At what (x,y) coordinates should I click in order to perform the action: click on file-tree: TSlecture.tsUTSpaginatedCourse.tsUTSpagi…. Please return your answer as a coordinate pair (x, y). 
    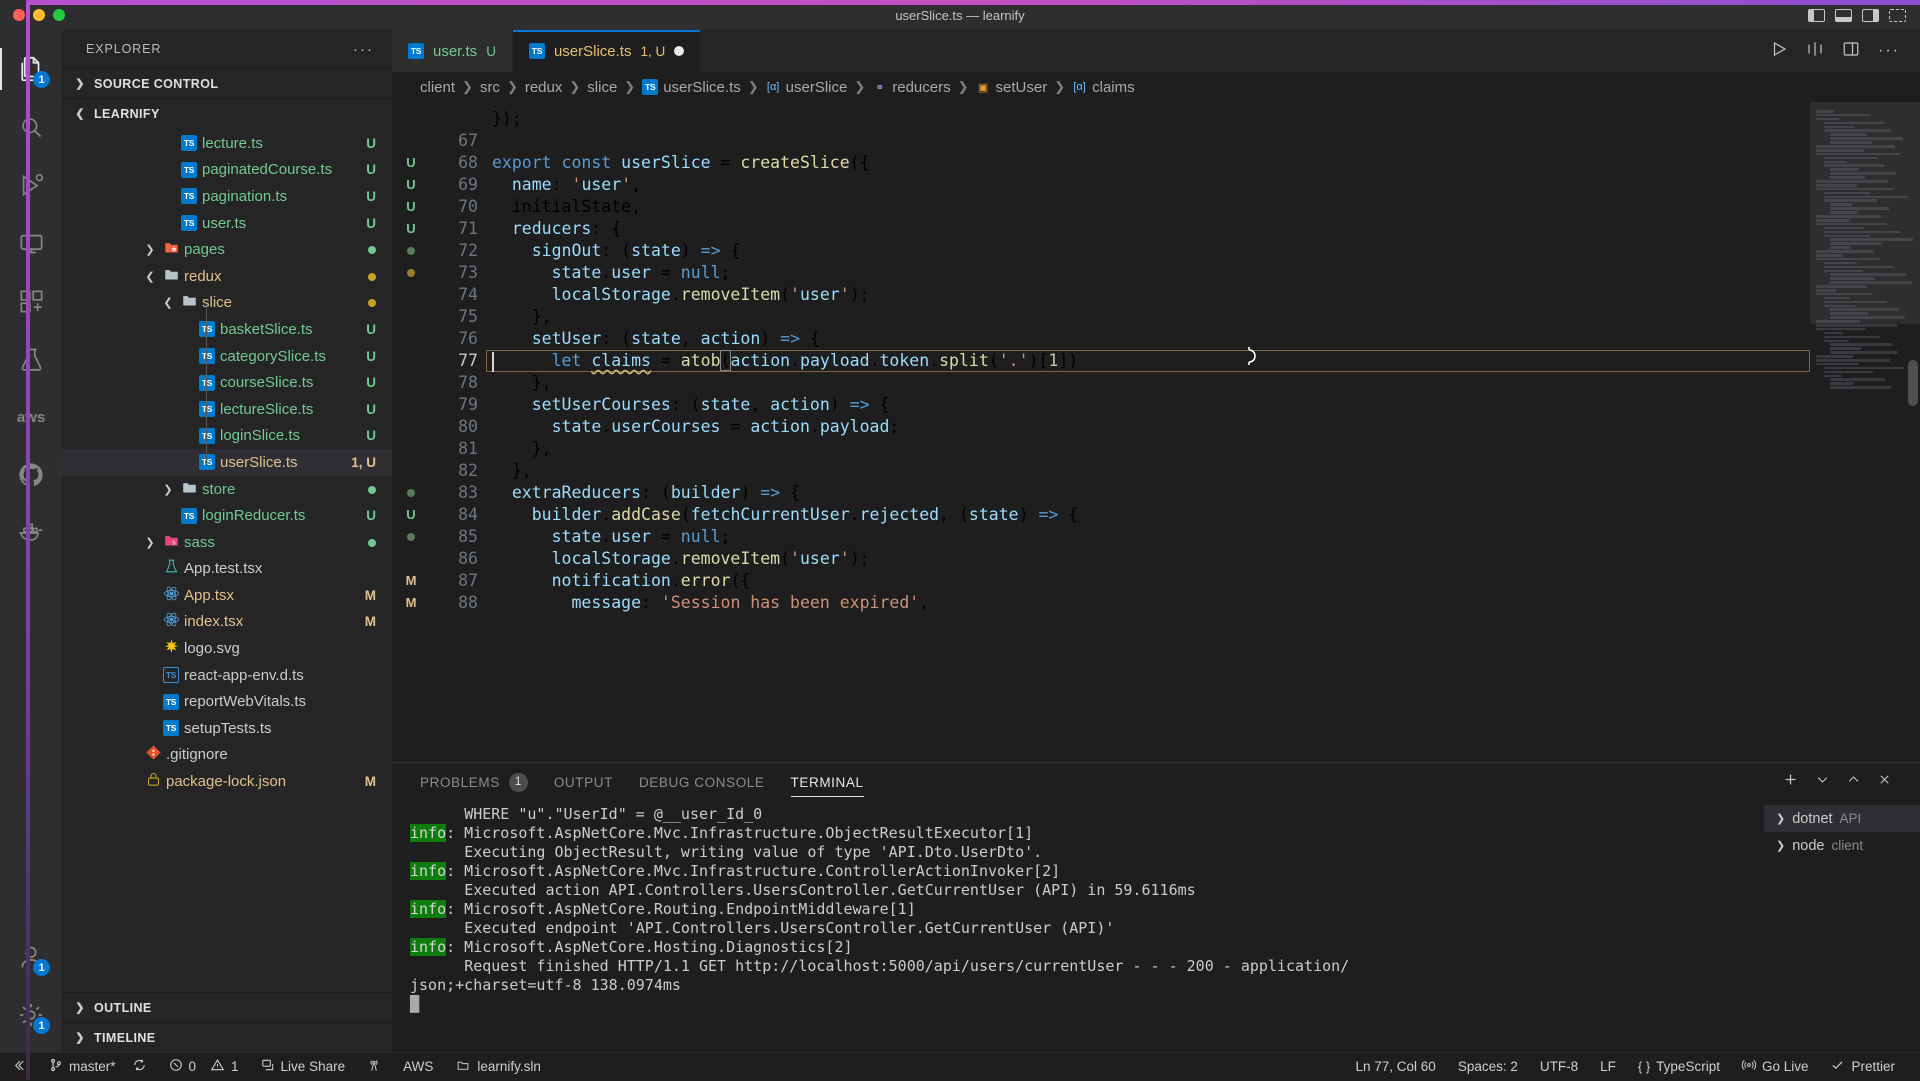
    Looking at the image, I should click on (227, 560).